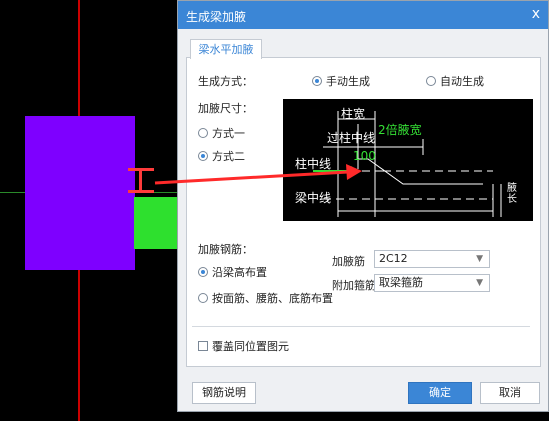 This screenshot has width=549, height=421. I want to click on red-arrow, so click(258, 174).